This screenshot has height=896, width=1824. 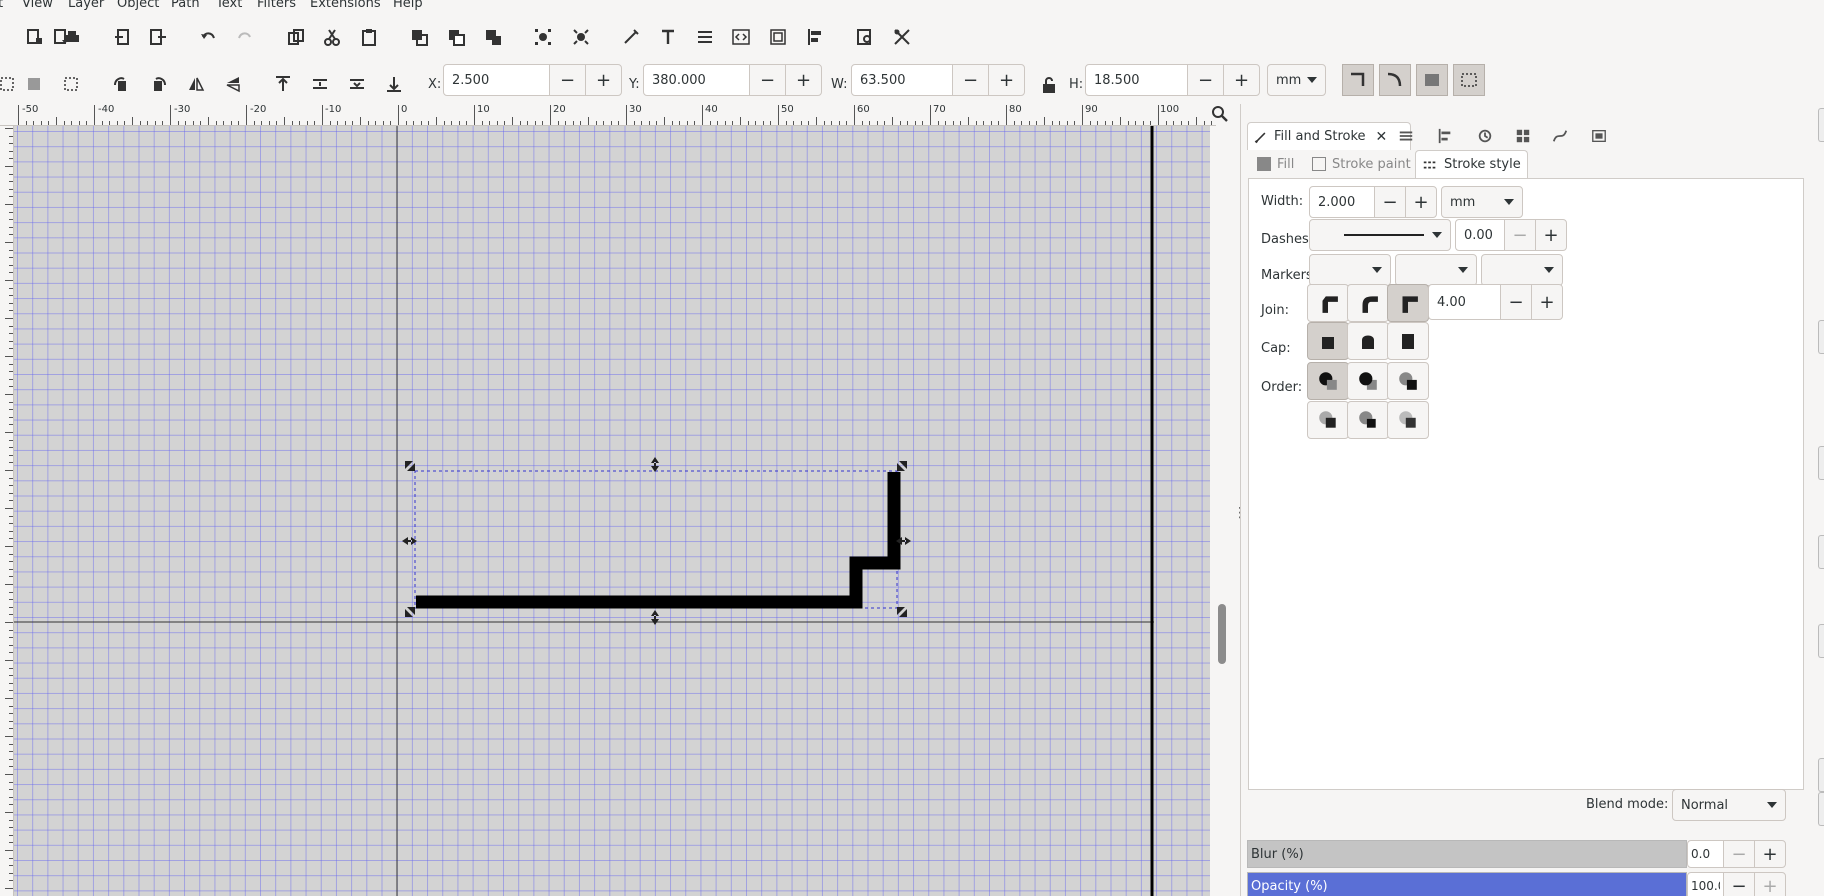 I want to click on stroke-width-decrement: −, so click(x=1390, y=202).